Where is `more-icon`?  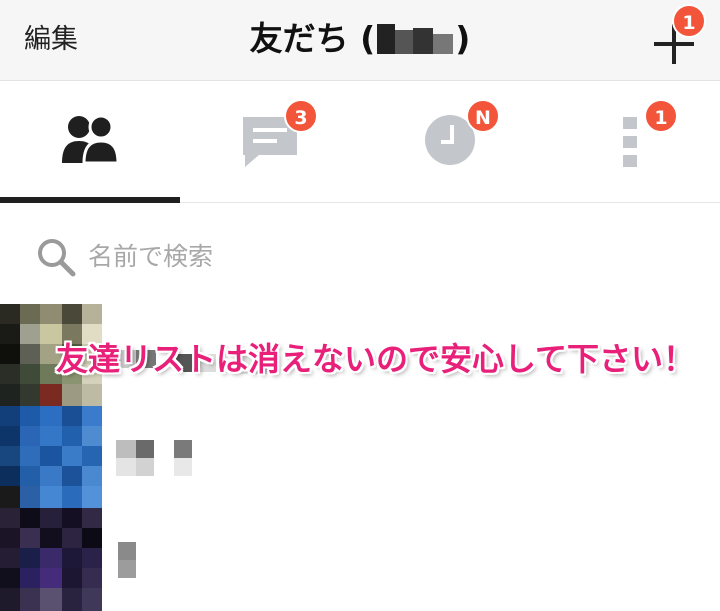
more-icon is located at coordinates (630, 142).